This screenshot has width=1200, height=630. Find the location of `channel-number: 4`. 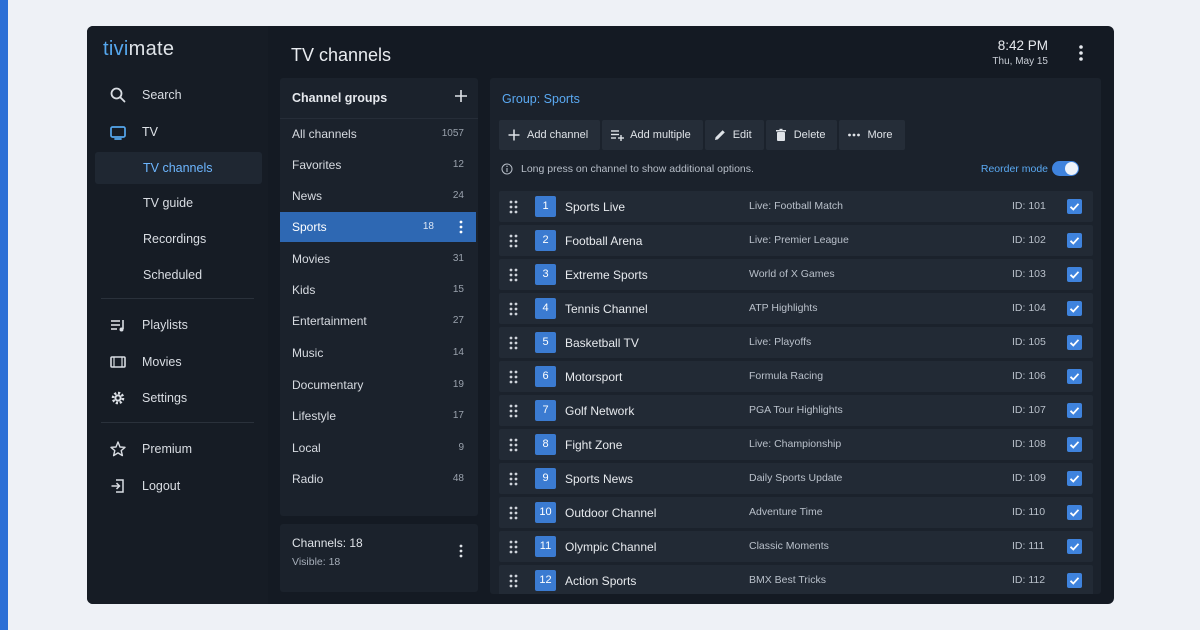

channel-number: 4 is located at coordinates (545, 308).